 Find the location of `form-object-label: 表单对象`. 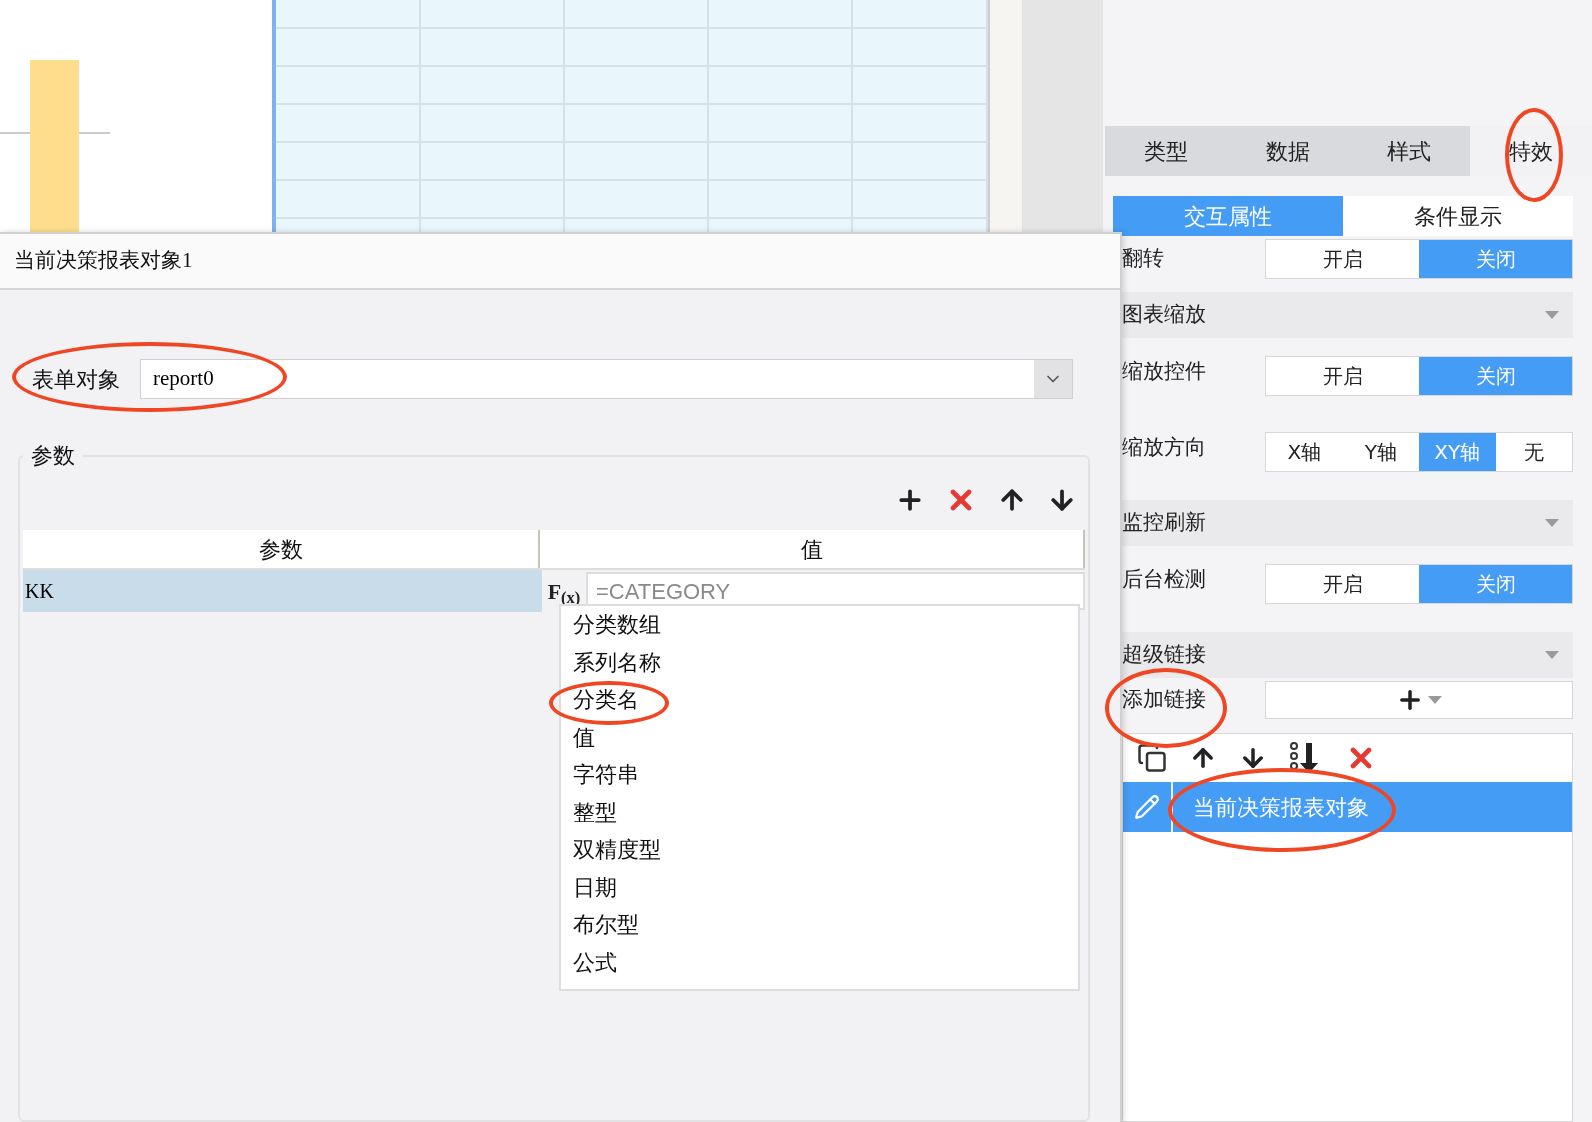

form-object-label: 表单对象 is located at coordinates (76, 379).